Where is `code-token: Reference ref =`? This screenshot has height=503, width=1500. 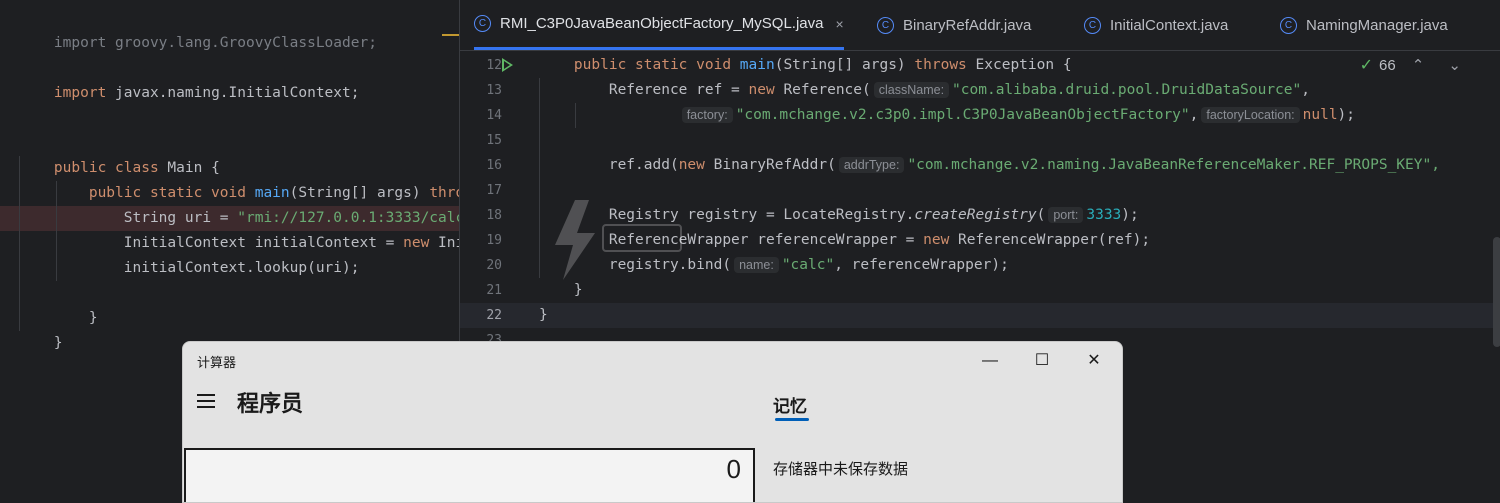 code-token: Reference ref = is located at coordinates (644, 90).